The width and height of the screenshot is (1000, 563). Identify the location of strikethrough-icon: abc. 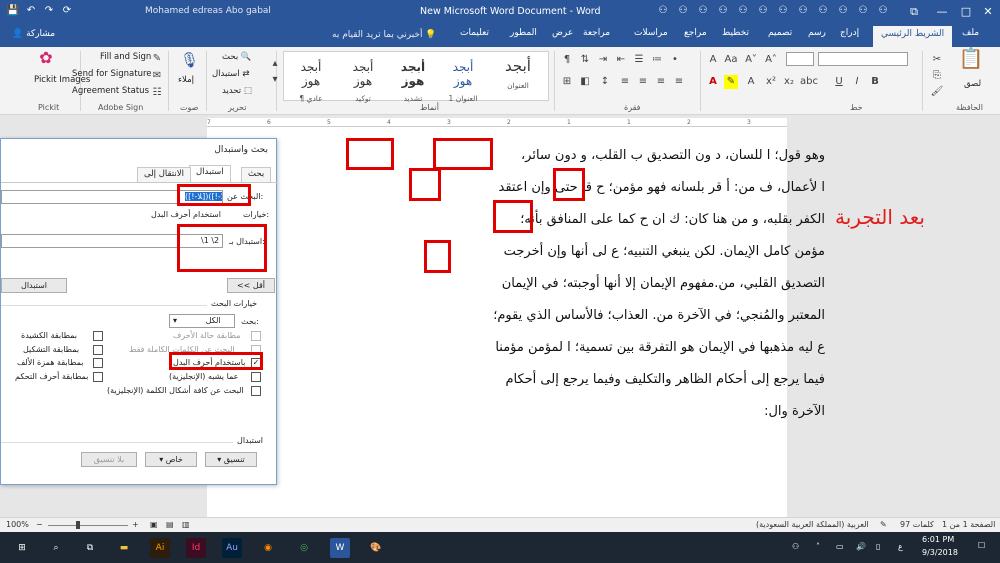
(809, 82).